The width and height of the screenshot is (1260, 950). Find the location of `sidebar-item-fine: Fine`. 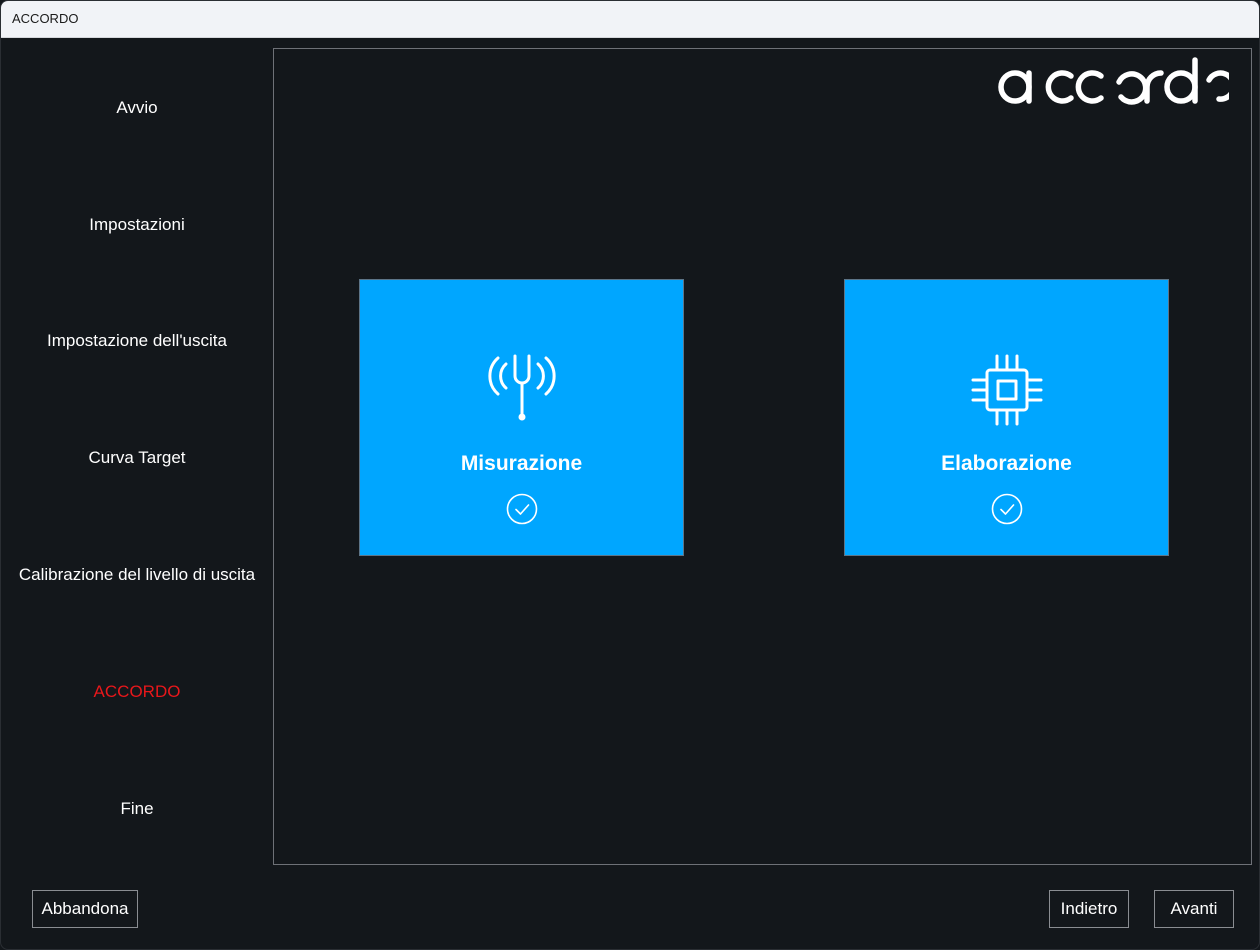

sidebar-item-fine: Fine is located at coordinates (137, 809).